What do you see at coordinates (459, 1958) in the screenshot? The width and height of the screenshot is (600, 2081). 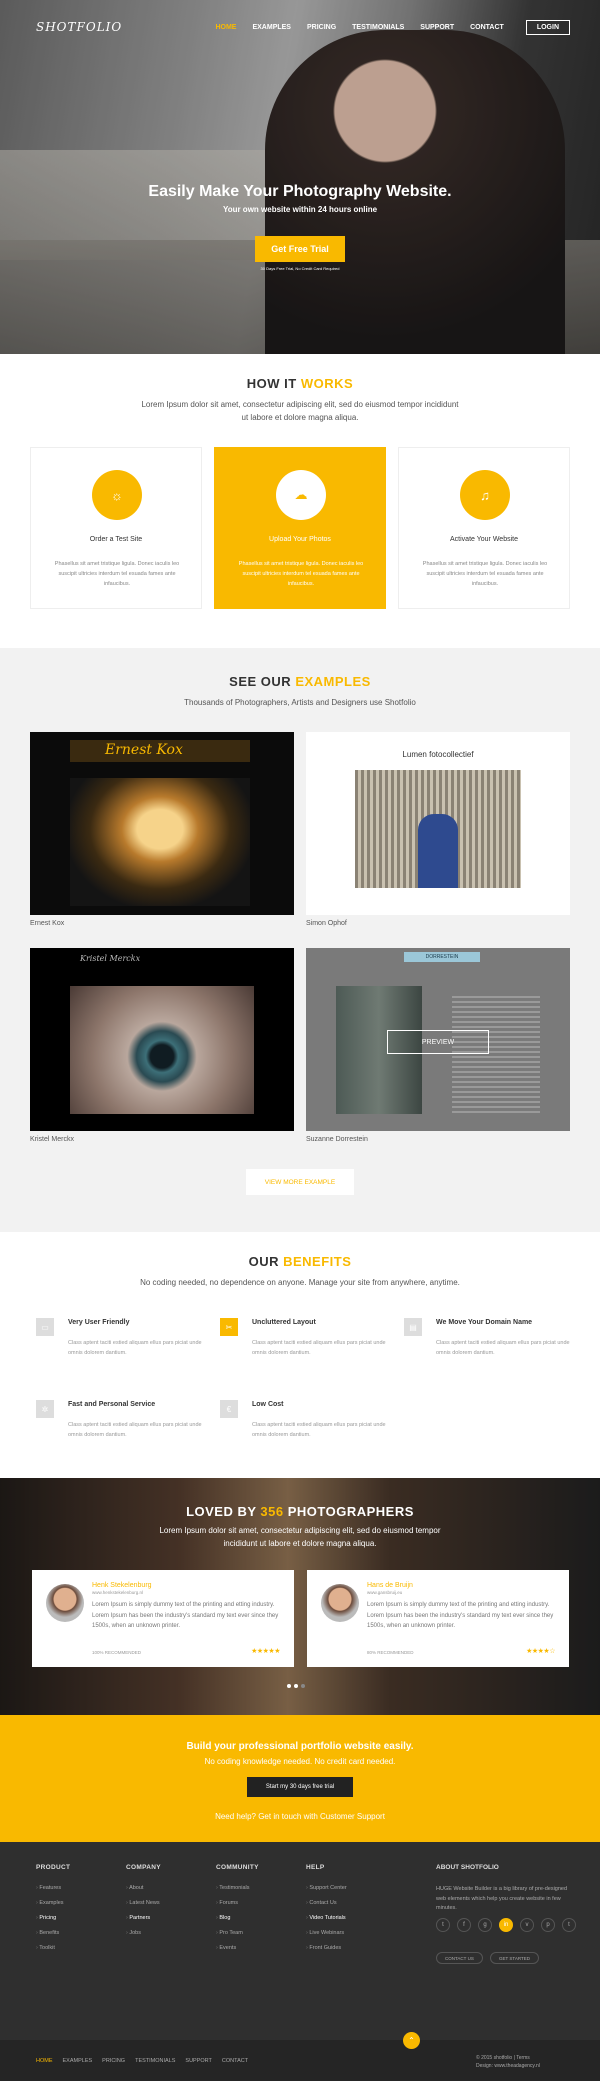 I see `contact-us-button: CONTACT US` at bounding box center [459, 1958].